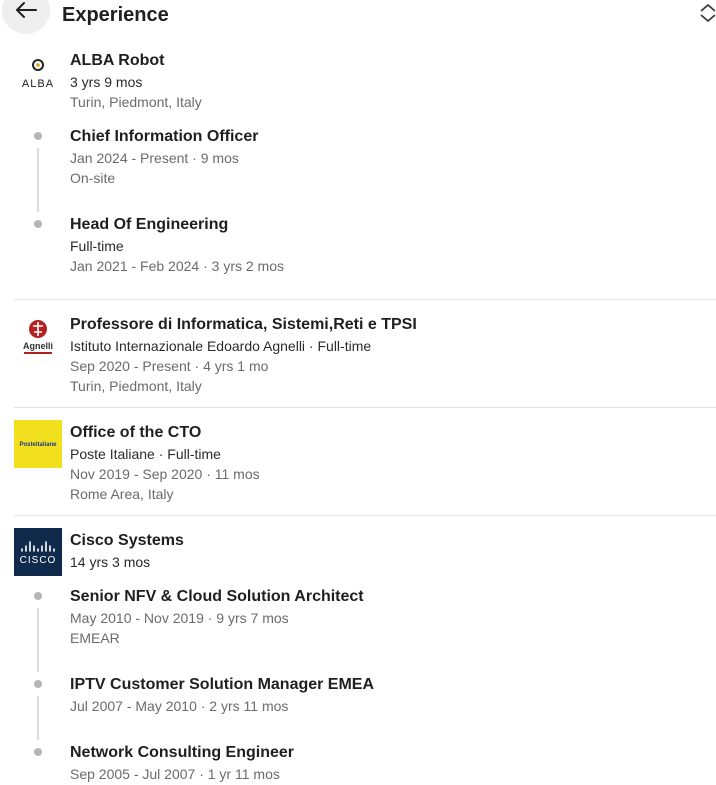 This screenshot has height=785, width=716. I want to click on role-detail: EMEAR, so click(95, 638).